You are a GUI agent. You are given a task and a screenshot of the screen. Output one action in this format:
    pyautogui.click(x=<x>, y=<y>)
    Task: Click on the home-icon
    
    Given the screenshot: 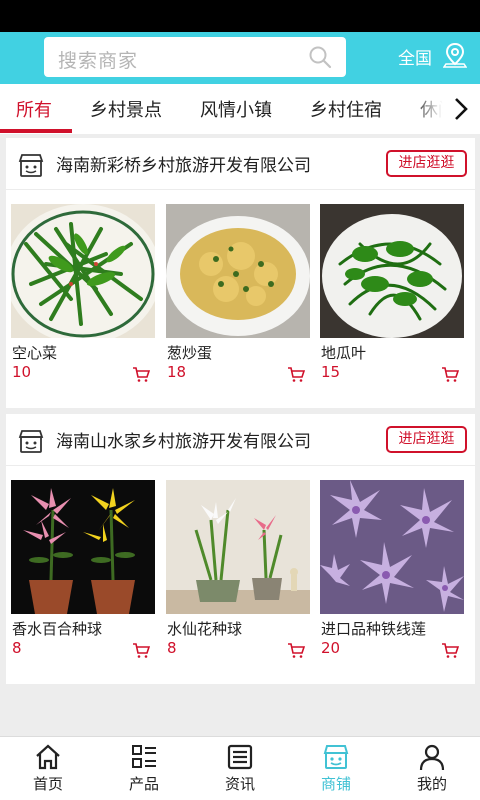 What is the action you would take?
    pyautogui.click(x=48, y=757)
    